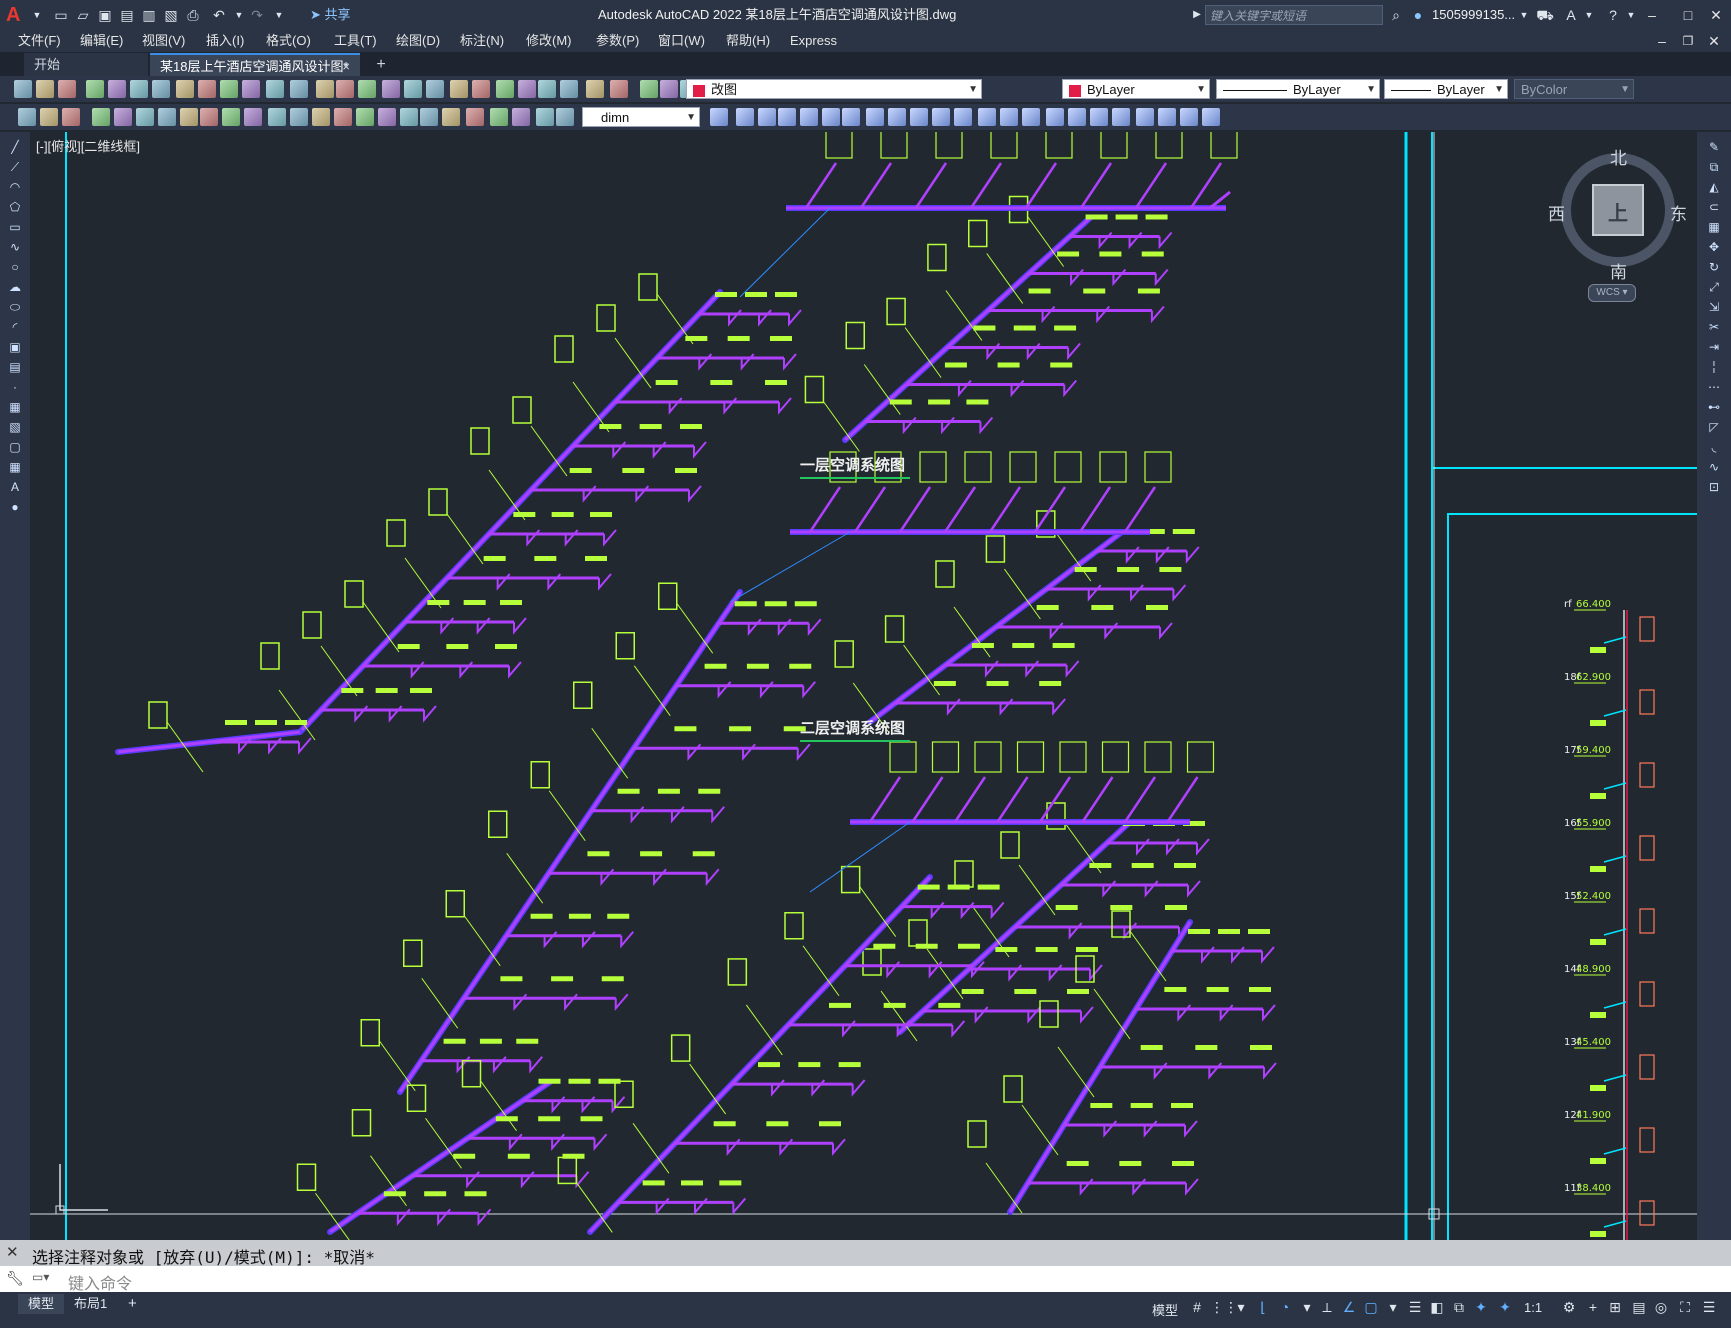 The image size is (1731, 1328). What do you see at coordinates (1298, 89) in the screenshot?
I see `linetype-dropdown: ByLayer ▼` at bounding box center [1298, 89].